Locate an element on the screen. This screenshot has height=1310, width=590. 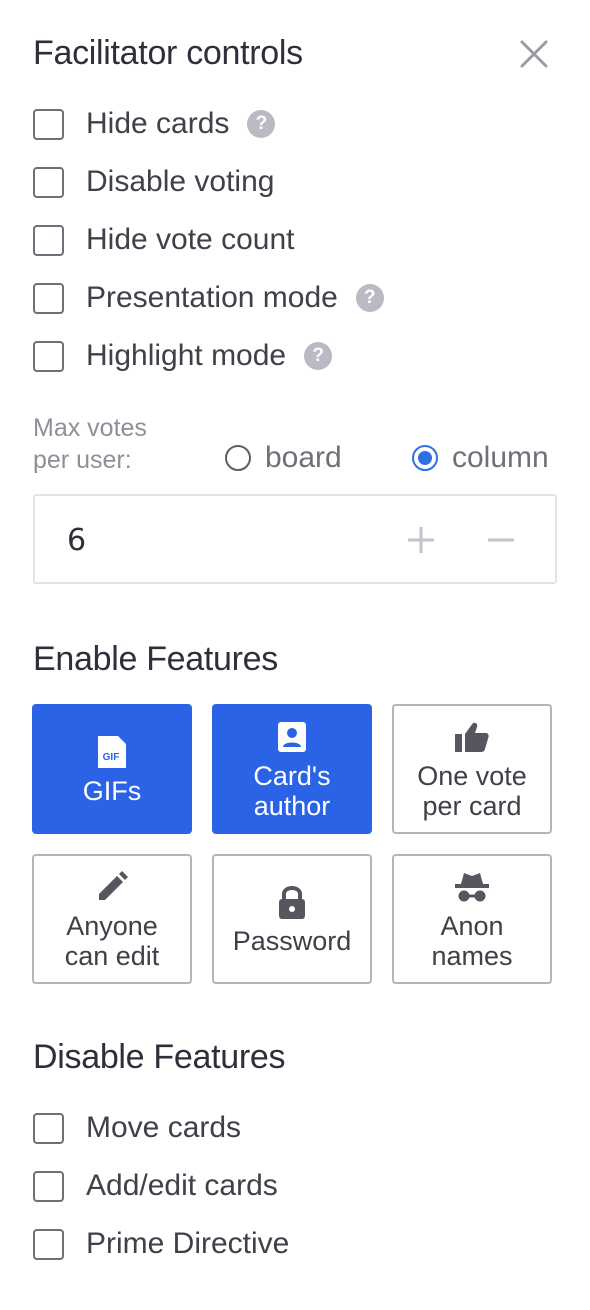
feature-card-author-button: Card's author is located at coordinates (292, 769).